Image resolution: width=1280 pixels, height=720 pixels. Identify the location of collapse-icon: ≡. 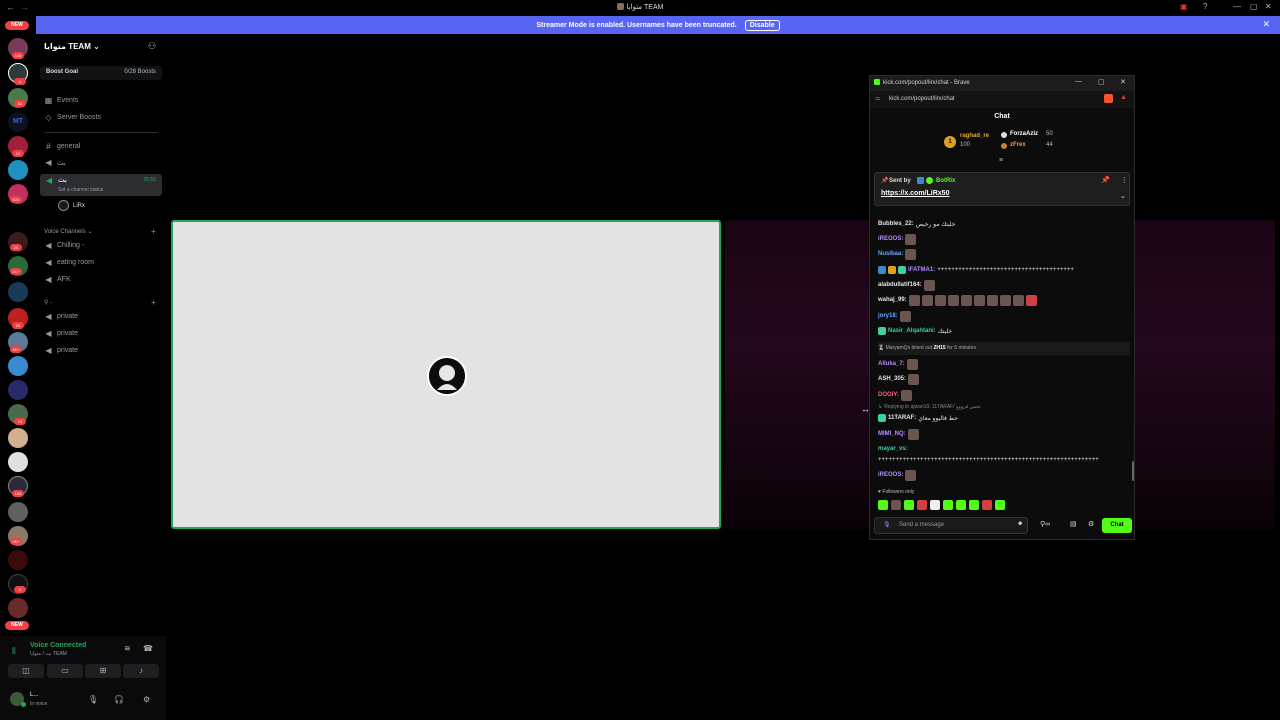
(1001, 160).